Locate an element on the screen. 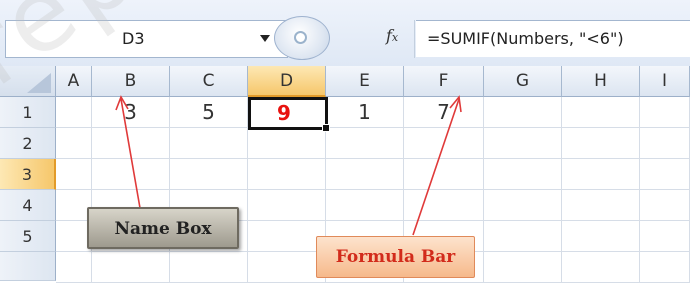 This screenshot has width=690, height=283. name-box-arrow-line is located at coordinates (130, 153).